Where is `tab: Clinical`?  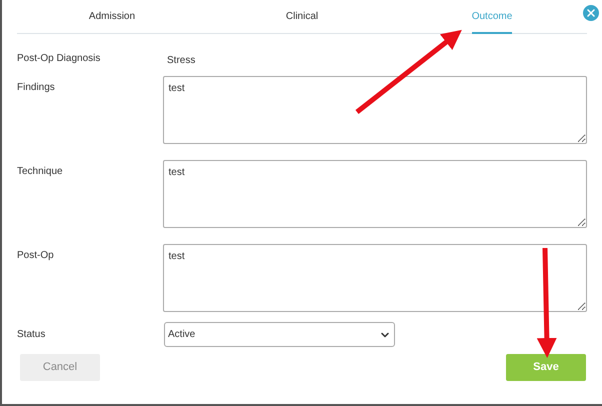
tab: Clinical is located at coordinates (302, 17).